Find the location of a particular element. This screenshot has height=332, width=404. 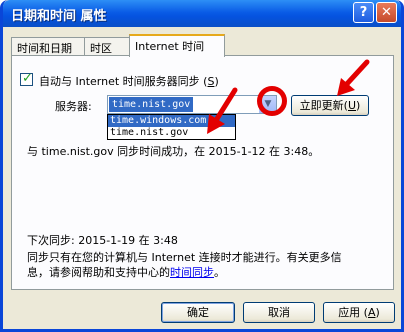

sync-note-line: 息，请参阅帮助和支持中心的时间同步。 is located at coordinates (126, 272).